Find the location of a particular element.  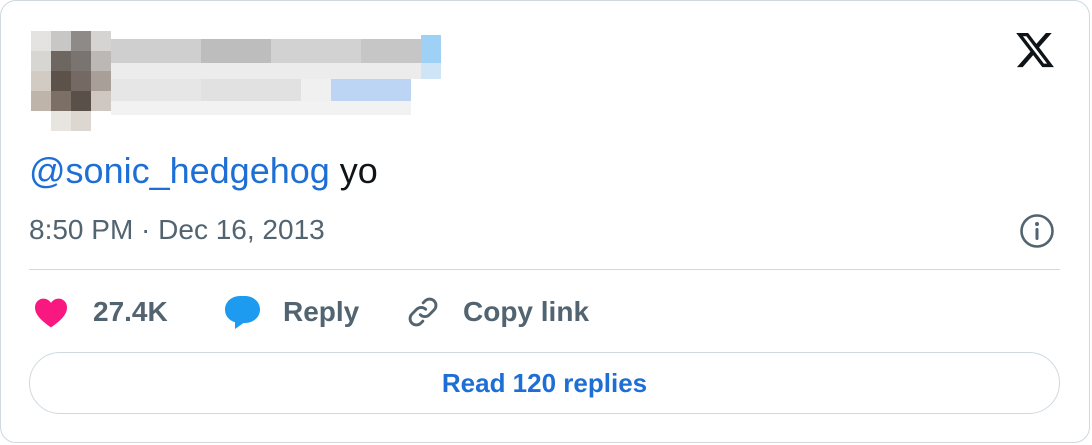

reply-button: Reply is located at coordinates (291, 312).